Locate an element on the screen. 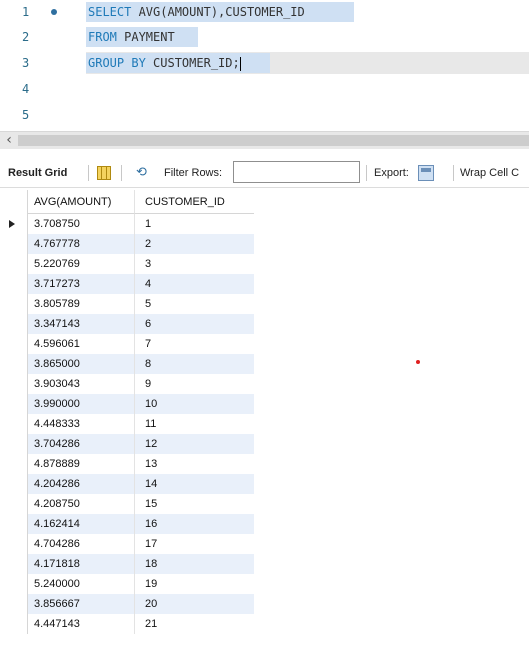 The image size is (529, 671). column-header-avg-amount: AVG(AMOUNT) is located at coordinates (81, 202).